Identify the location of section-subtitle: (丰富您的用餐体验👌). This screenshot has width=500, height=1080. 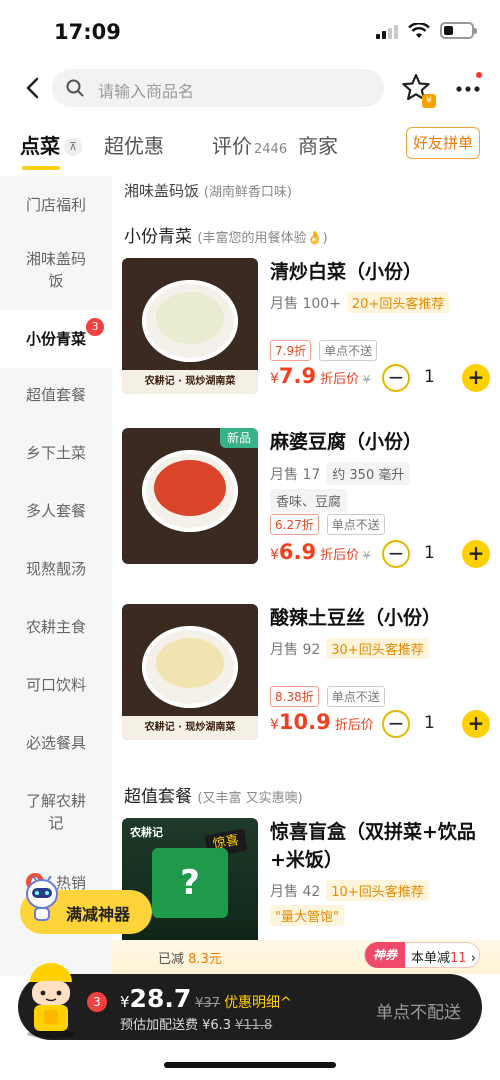
(262, 238).